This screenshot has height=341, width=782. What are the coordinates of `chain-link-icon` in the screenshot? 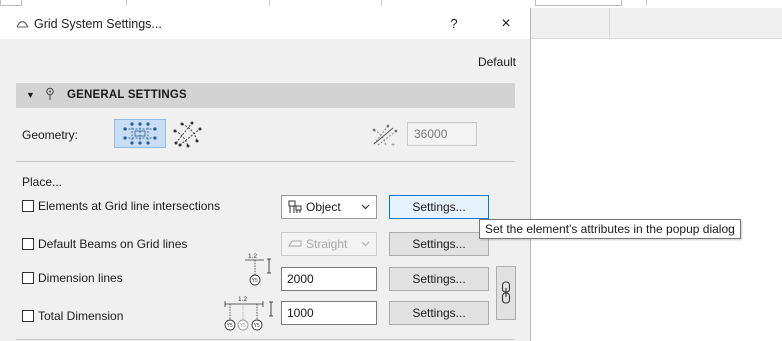 It's located at (506, 292).